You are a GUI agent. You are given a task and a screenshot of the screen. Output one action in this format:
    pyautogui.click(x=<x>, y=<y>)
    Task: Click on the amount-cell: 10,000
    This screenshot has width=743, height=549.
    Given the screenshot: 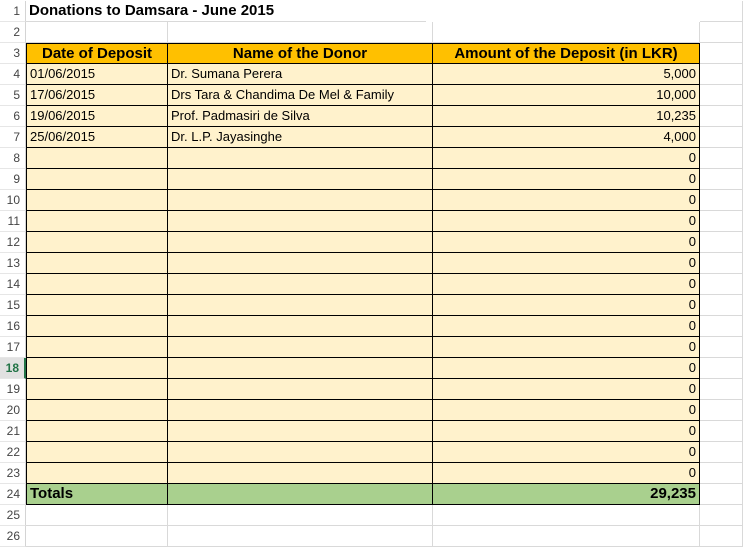 What is the action you would take?
    pyautogui.click(x=566, y=95)
    